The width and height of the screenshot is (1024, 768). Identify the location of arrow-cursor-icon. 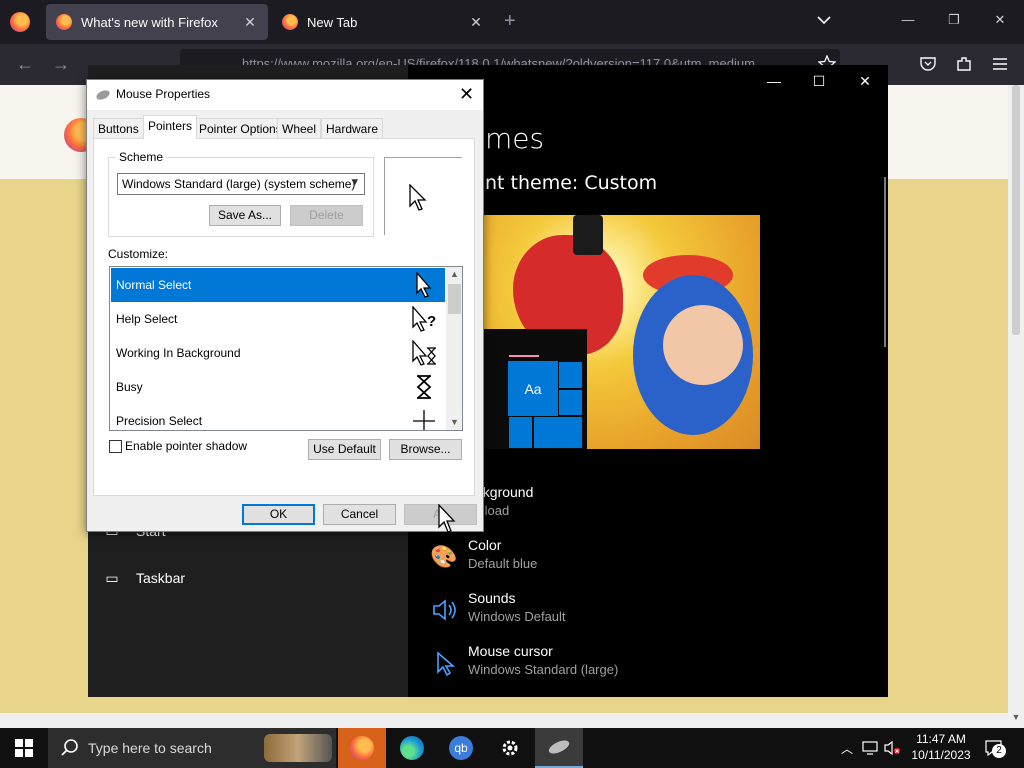
(424, 285).